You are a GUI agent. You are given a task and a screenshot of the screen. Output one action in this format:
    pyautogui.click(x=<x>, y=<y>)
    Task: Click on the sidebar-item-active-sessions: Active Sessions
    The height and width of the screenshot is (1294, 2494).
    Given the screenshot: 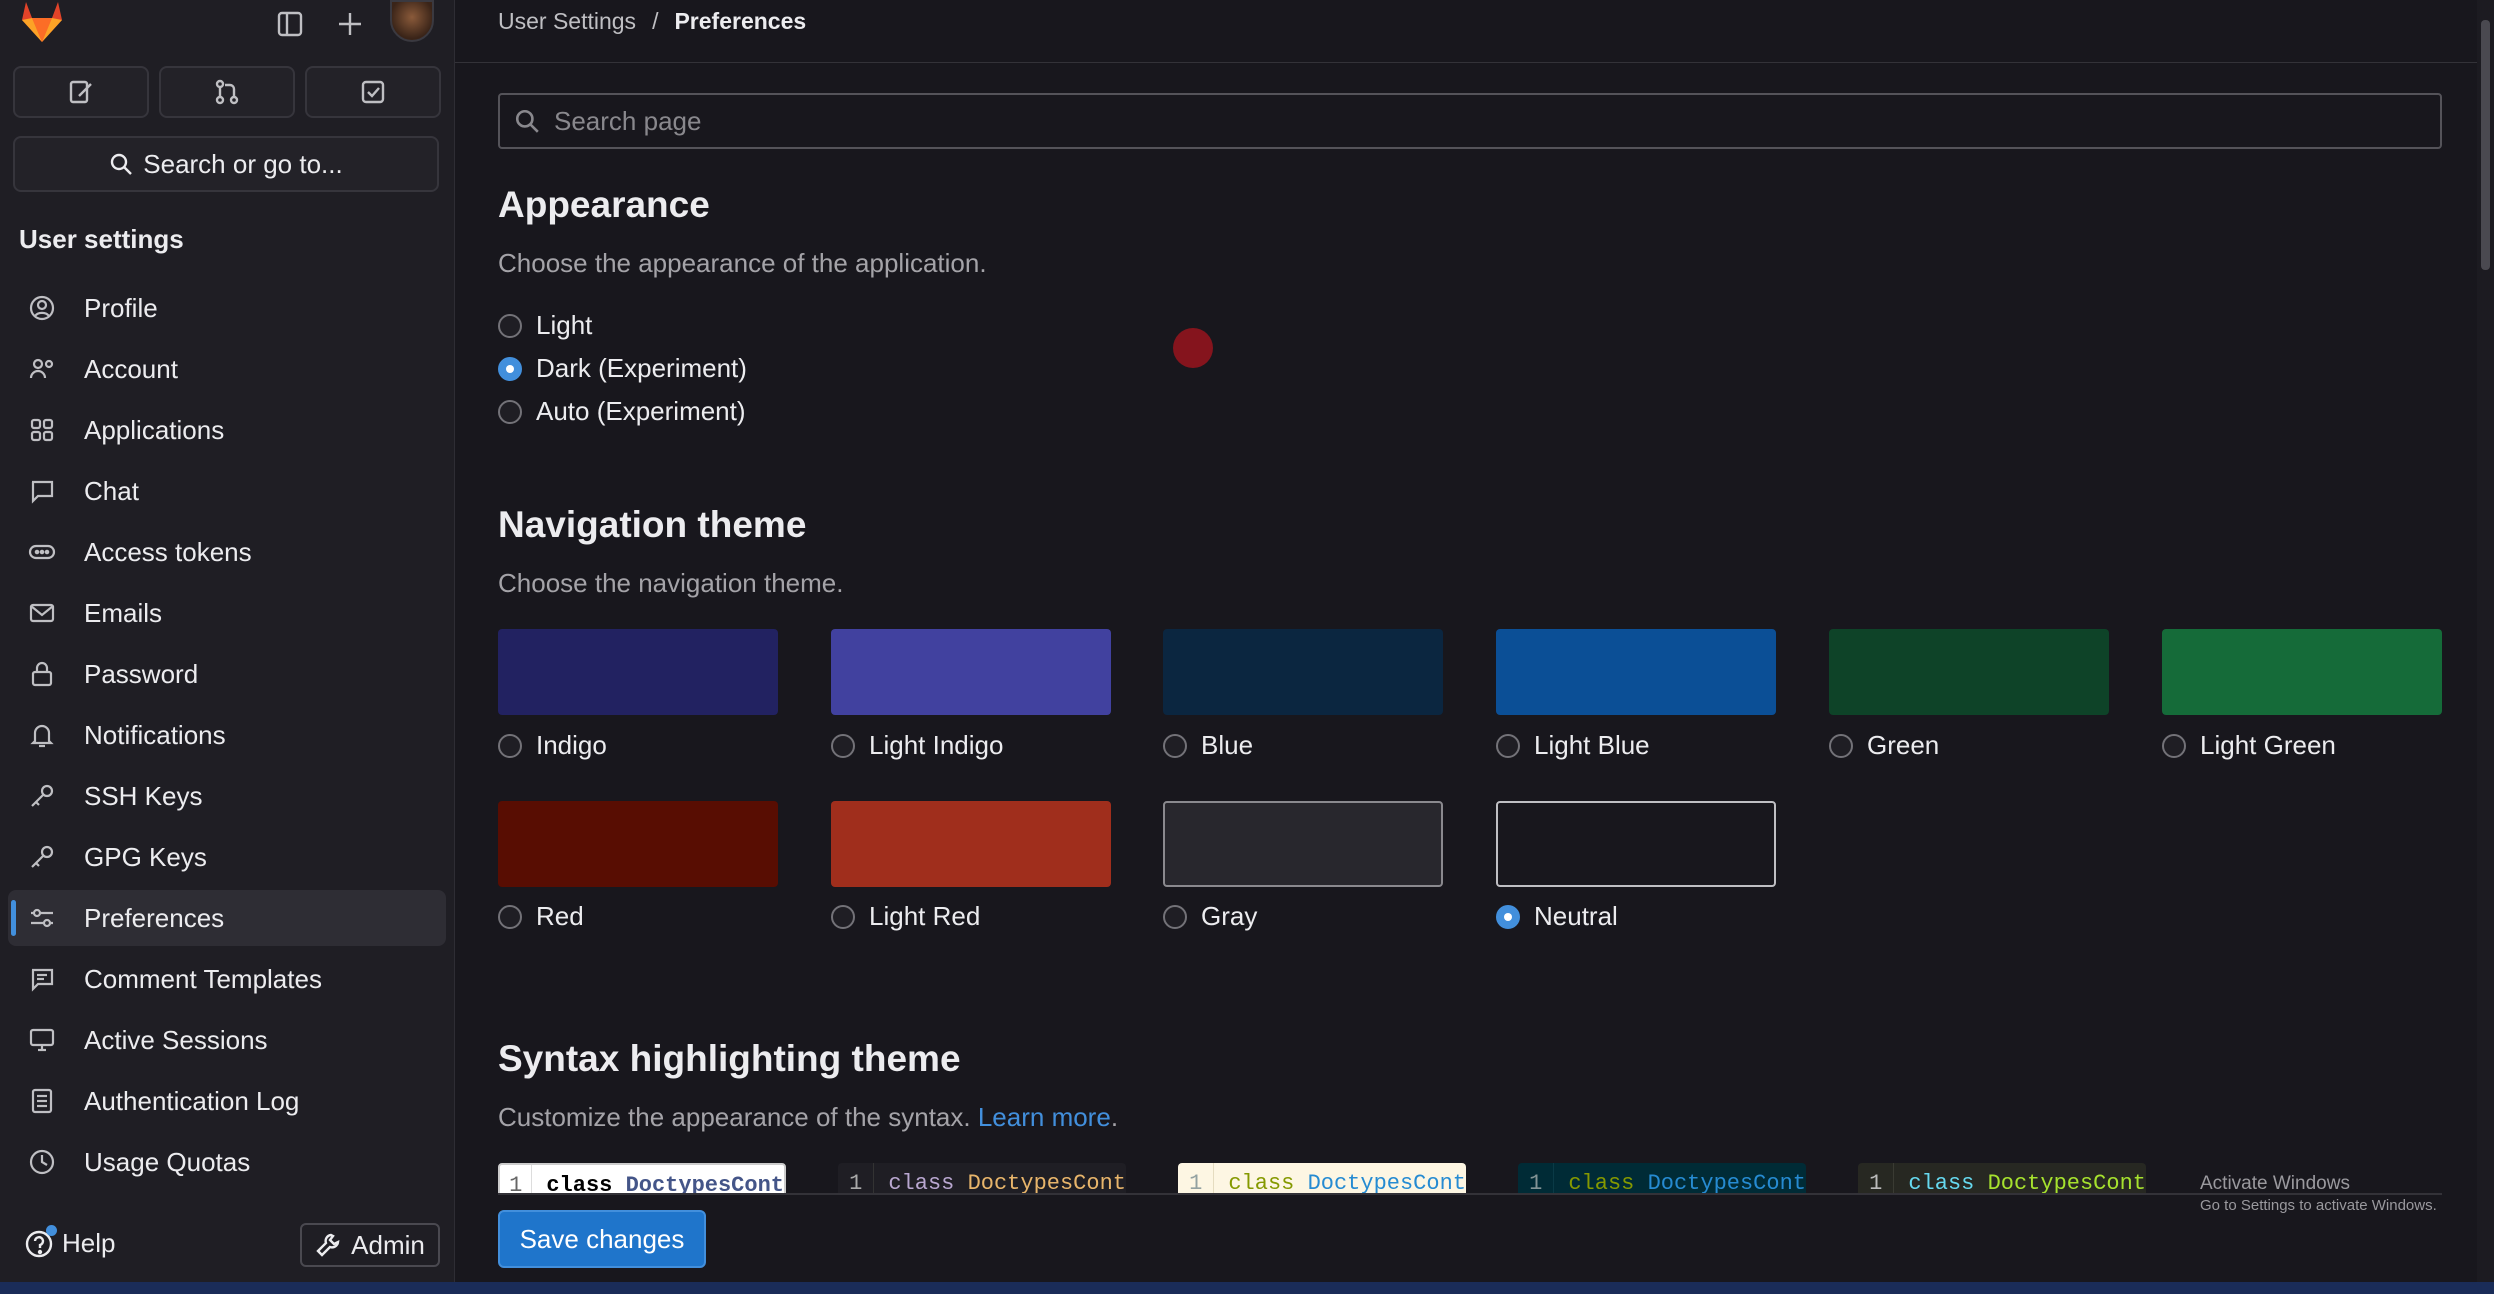 What is the action you would take?
    pyautogui.click(x=227, y=1040)
    